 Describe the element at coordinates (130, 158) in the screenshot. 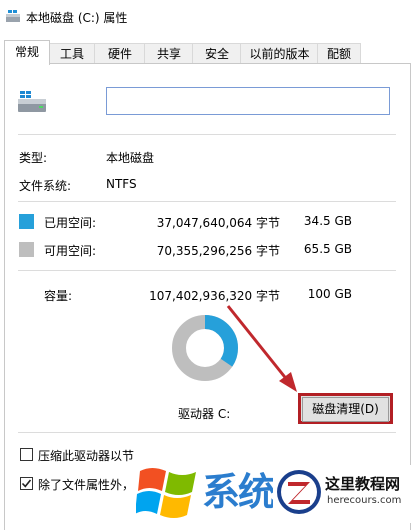

I see `type-value: 本地磁盘` at that location.